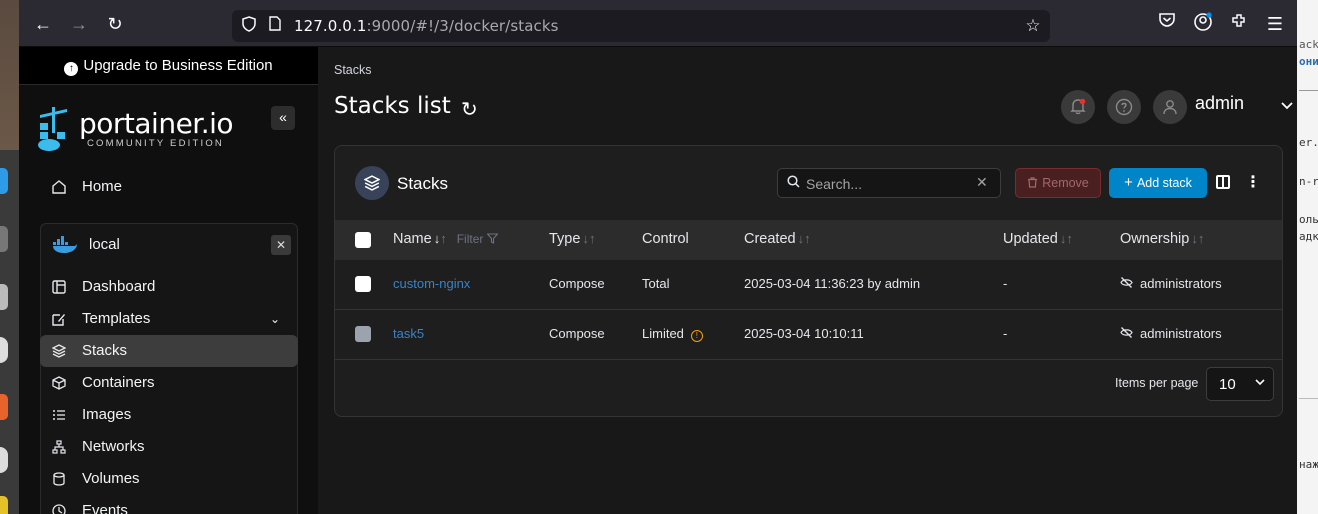  I want to click on back-icon: ←, so click(43, 24).